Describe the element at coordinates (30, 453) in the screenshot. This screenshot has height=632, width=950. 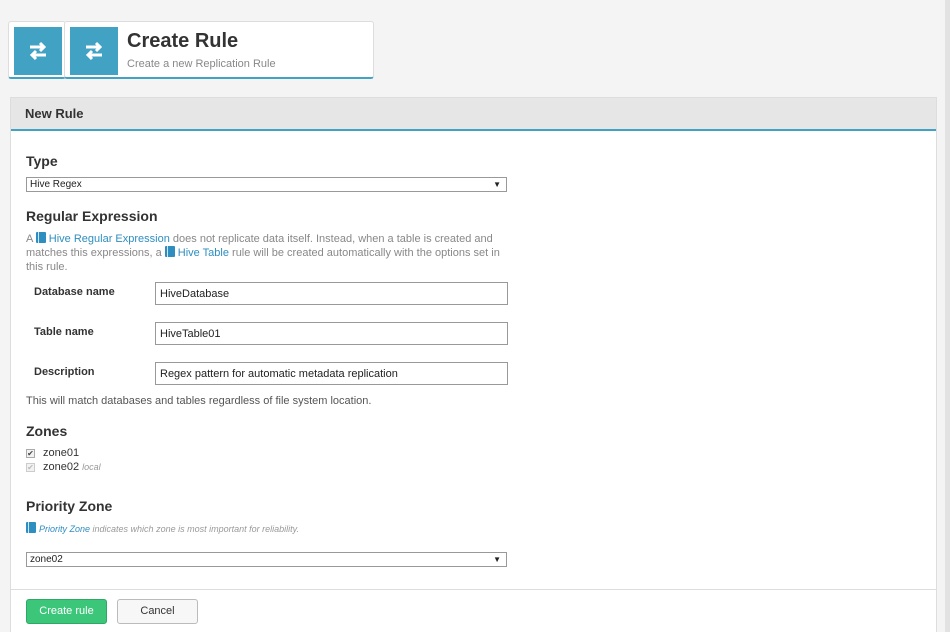
I see `zone01-checkbox: ✔` at that location.